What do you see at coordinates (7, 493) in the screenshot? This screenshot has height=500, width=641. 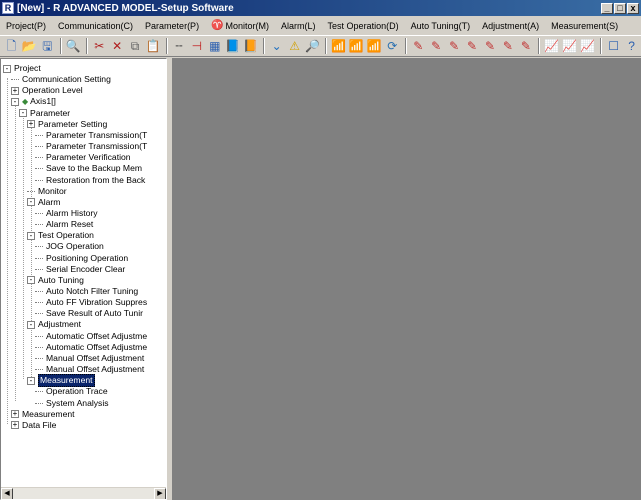 I see `scroll-left-button: ◀` at bounding box center [7, 493].